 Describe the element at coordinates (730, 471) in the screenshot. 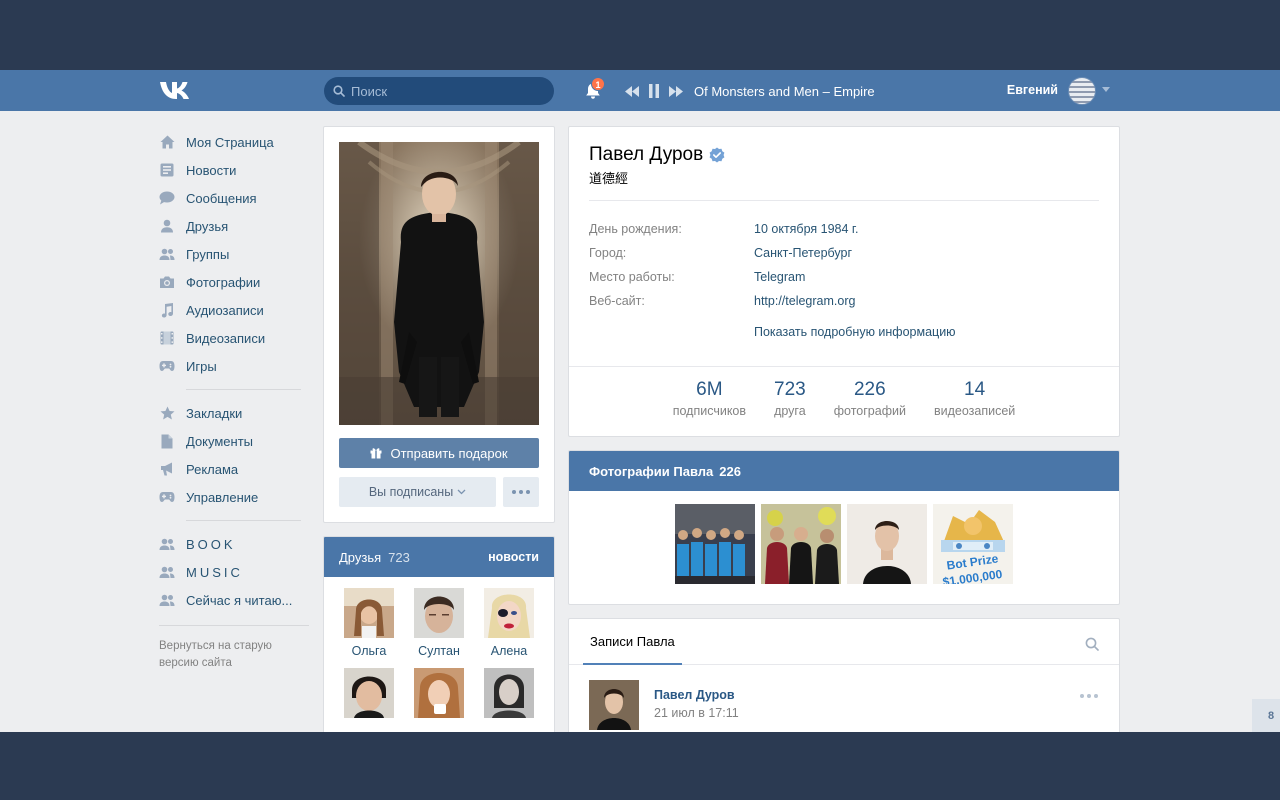

I see `photos-count: 226` at that location.